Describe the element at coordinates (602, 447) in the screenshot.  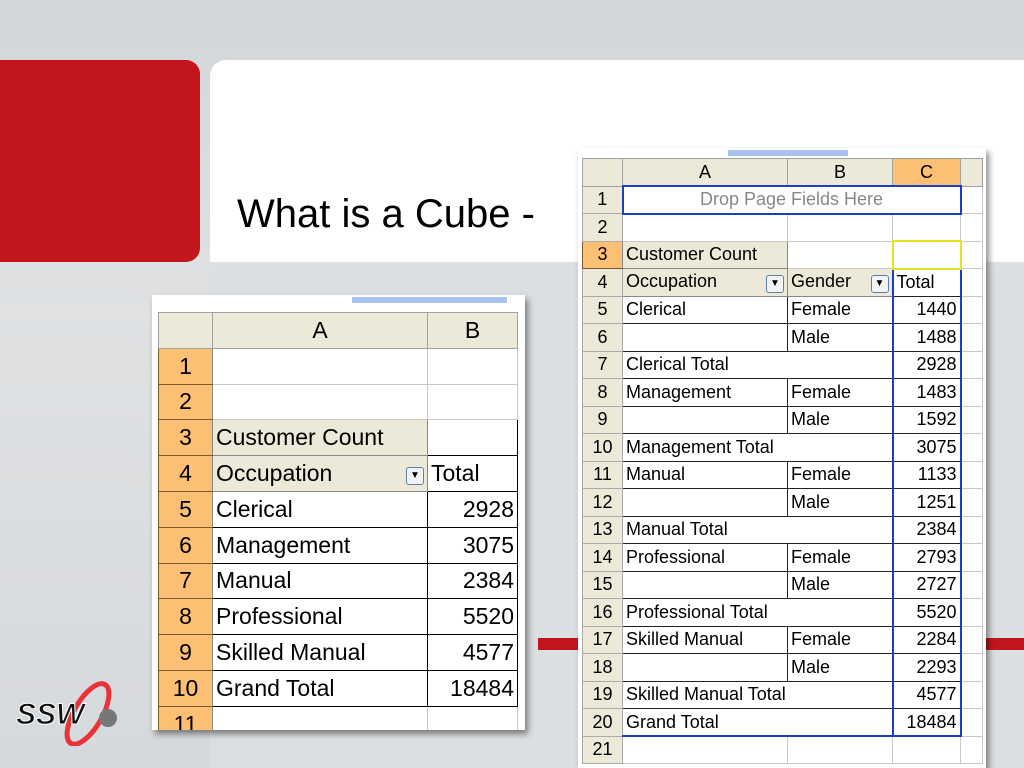
I see `row-header: 10` at that location.